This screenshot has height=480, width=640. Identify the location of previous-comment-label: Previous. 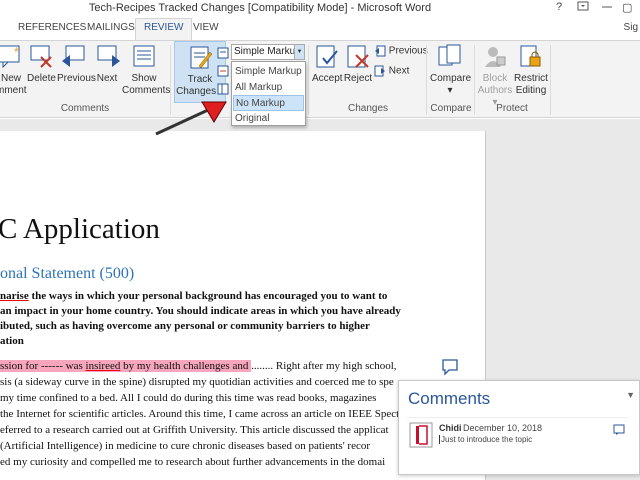
(76, 78).